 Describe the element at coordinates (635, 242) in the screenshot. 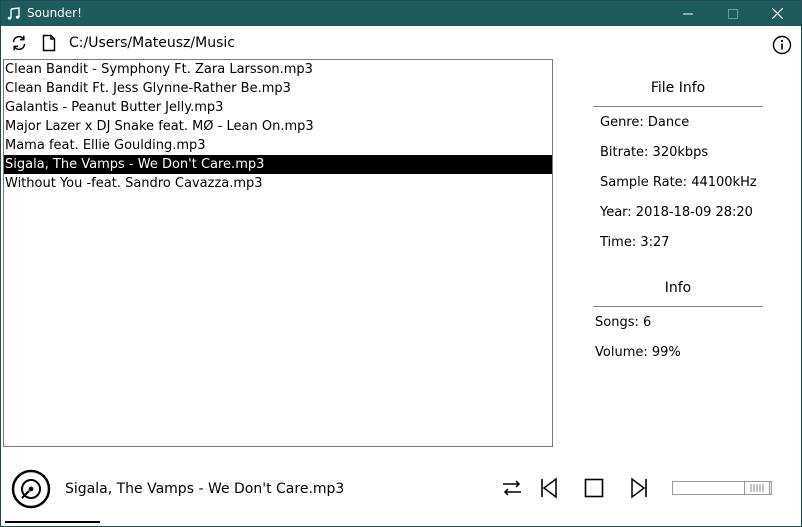

I see `time-value: Time: 3:27` at that location.